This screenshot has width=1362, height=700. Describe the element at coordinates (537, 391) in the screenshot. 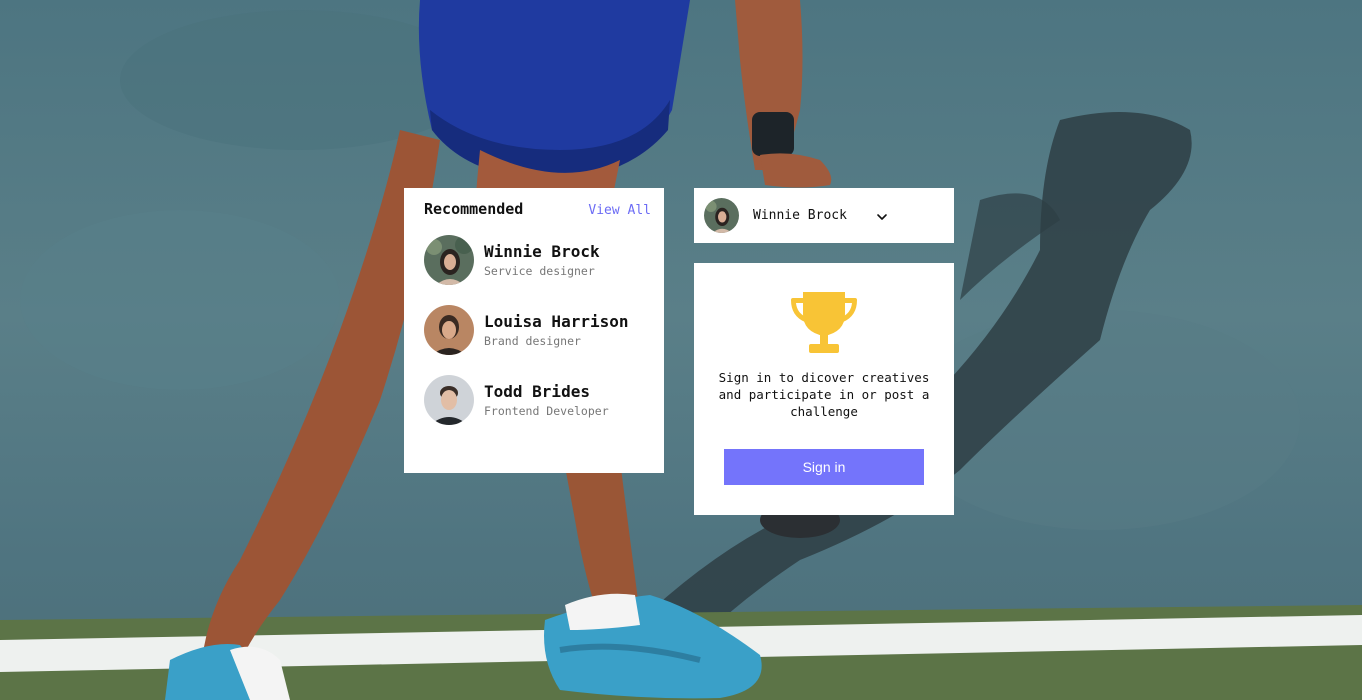

I see `recommended-name: Todd Brides` at that location.